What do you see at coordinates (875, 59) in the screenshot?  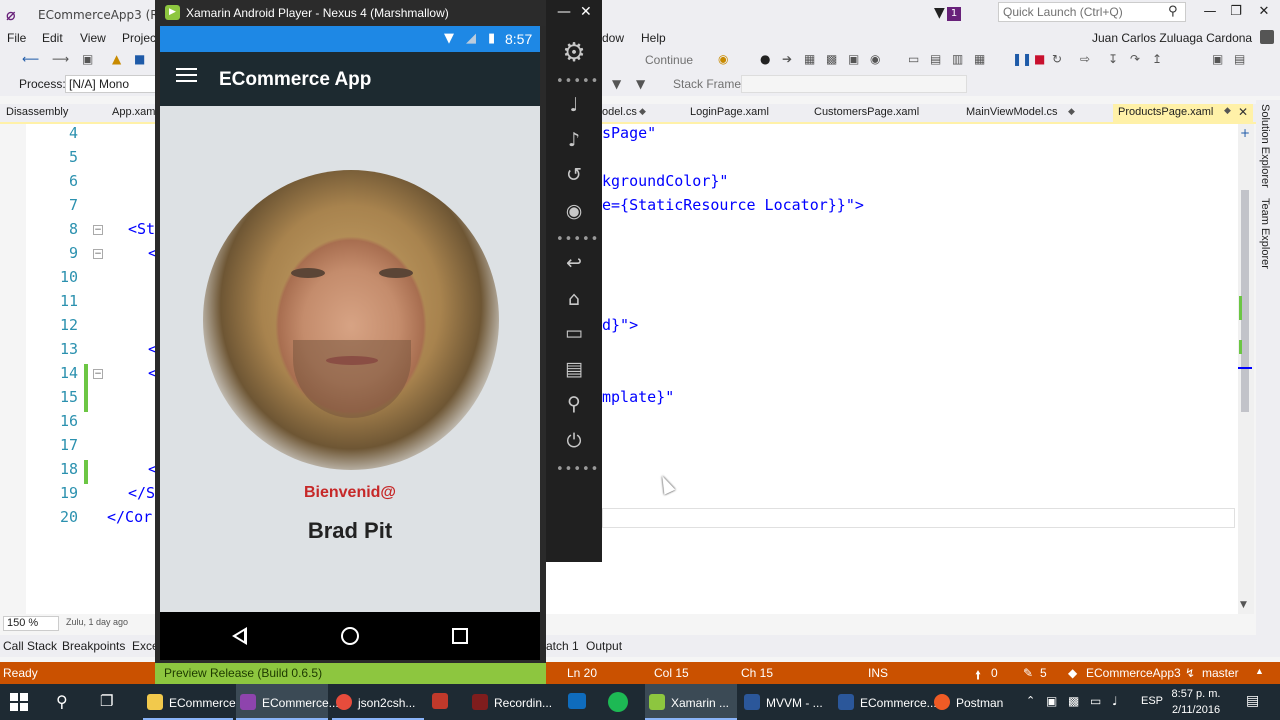 I see `globe-icon: ◉` at bounding box center [875, 59].